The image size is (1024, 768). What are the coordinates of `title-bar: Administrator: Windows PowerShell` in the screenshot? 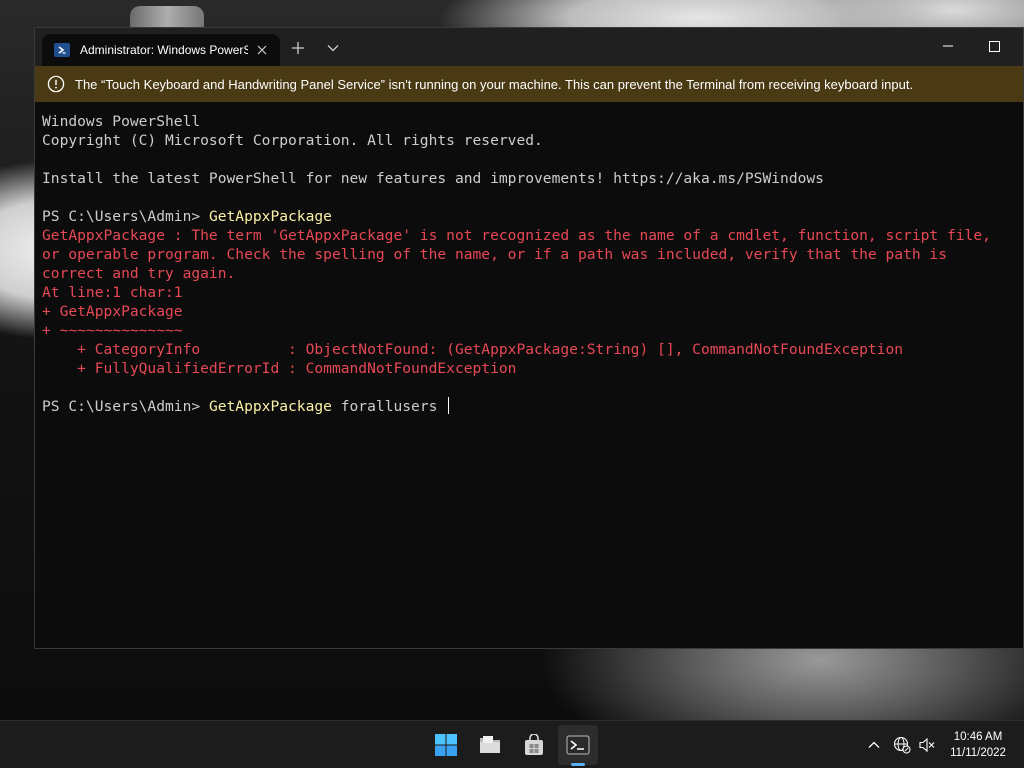 It's located at (529, 47).